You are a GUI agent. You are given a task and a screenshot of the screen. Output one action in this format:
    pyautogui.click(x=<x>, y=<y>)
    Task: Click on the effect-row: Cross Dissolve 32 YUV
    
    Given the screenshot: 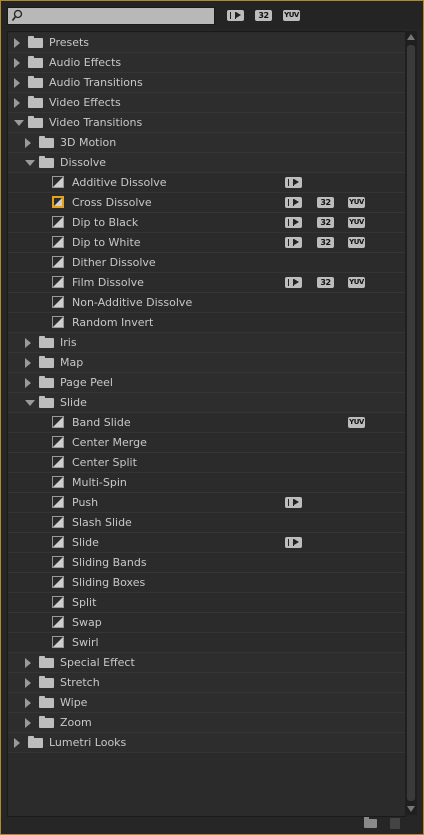 What is the action you would take?
    pyautogui.click(x=206, y=203)
    